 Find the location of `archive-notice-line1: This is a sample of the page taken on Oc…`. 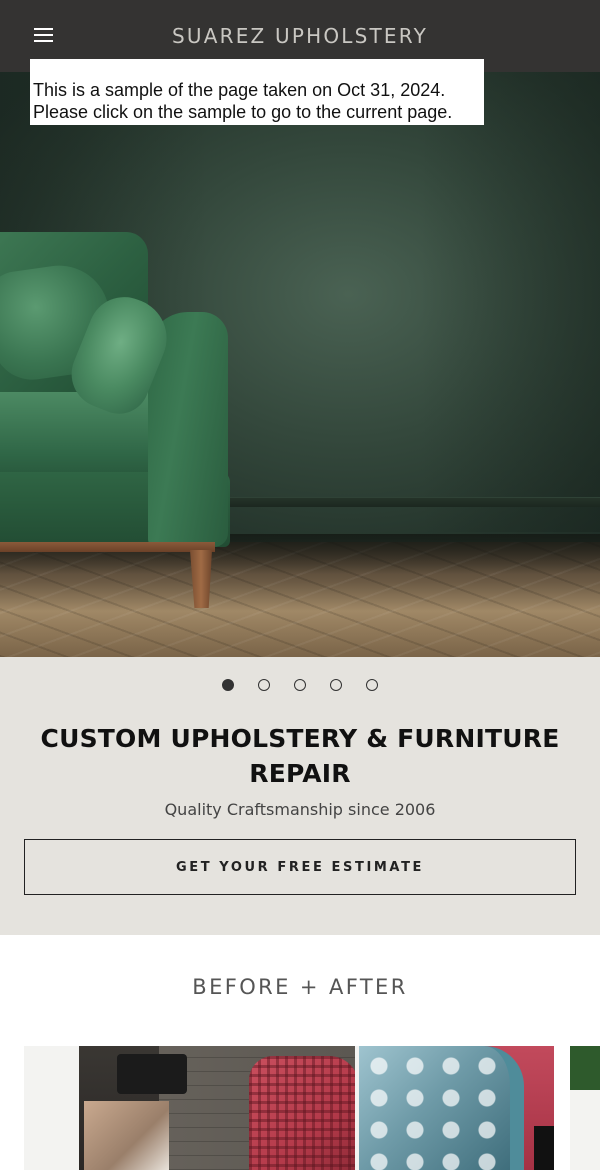

archive-notice-line1: This is a sample of the page taken on Oc… is located at coordinates (239, 90).